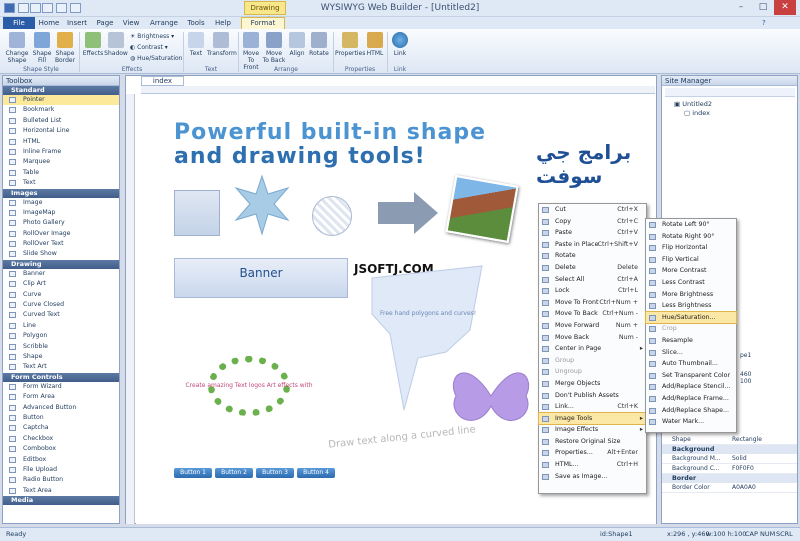 The image size is (800, 541). What do you see at coordinates (105, 23) in the screenshot?
I see `tab-page: Page` at bounding box center [105, 23].